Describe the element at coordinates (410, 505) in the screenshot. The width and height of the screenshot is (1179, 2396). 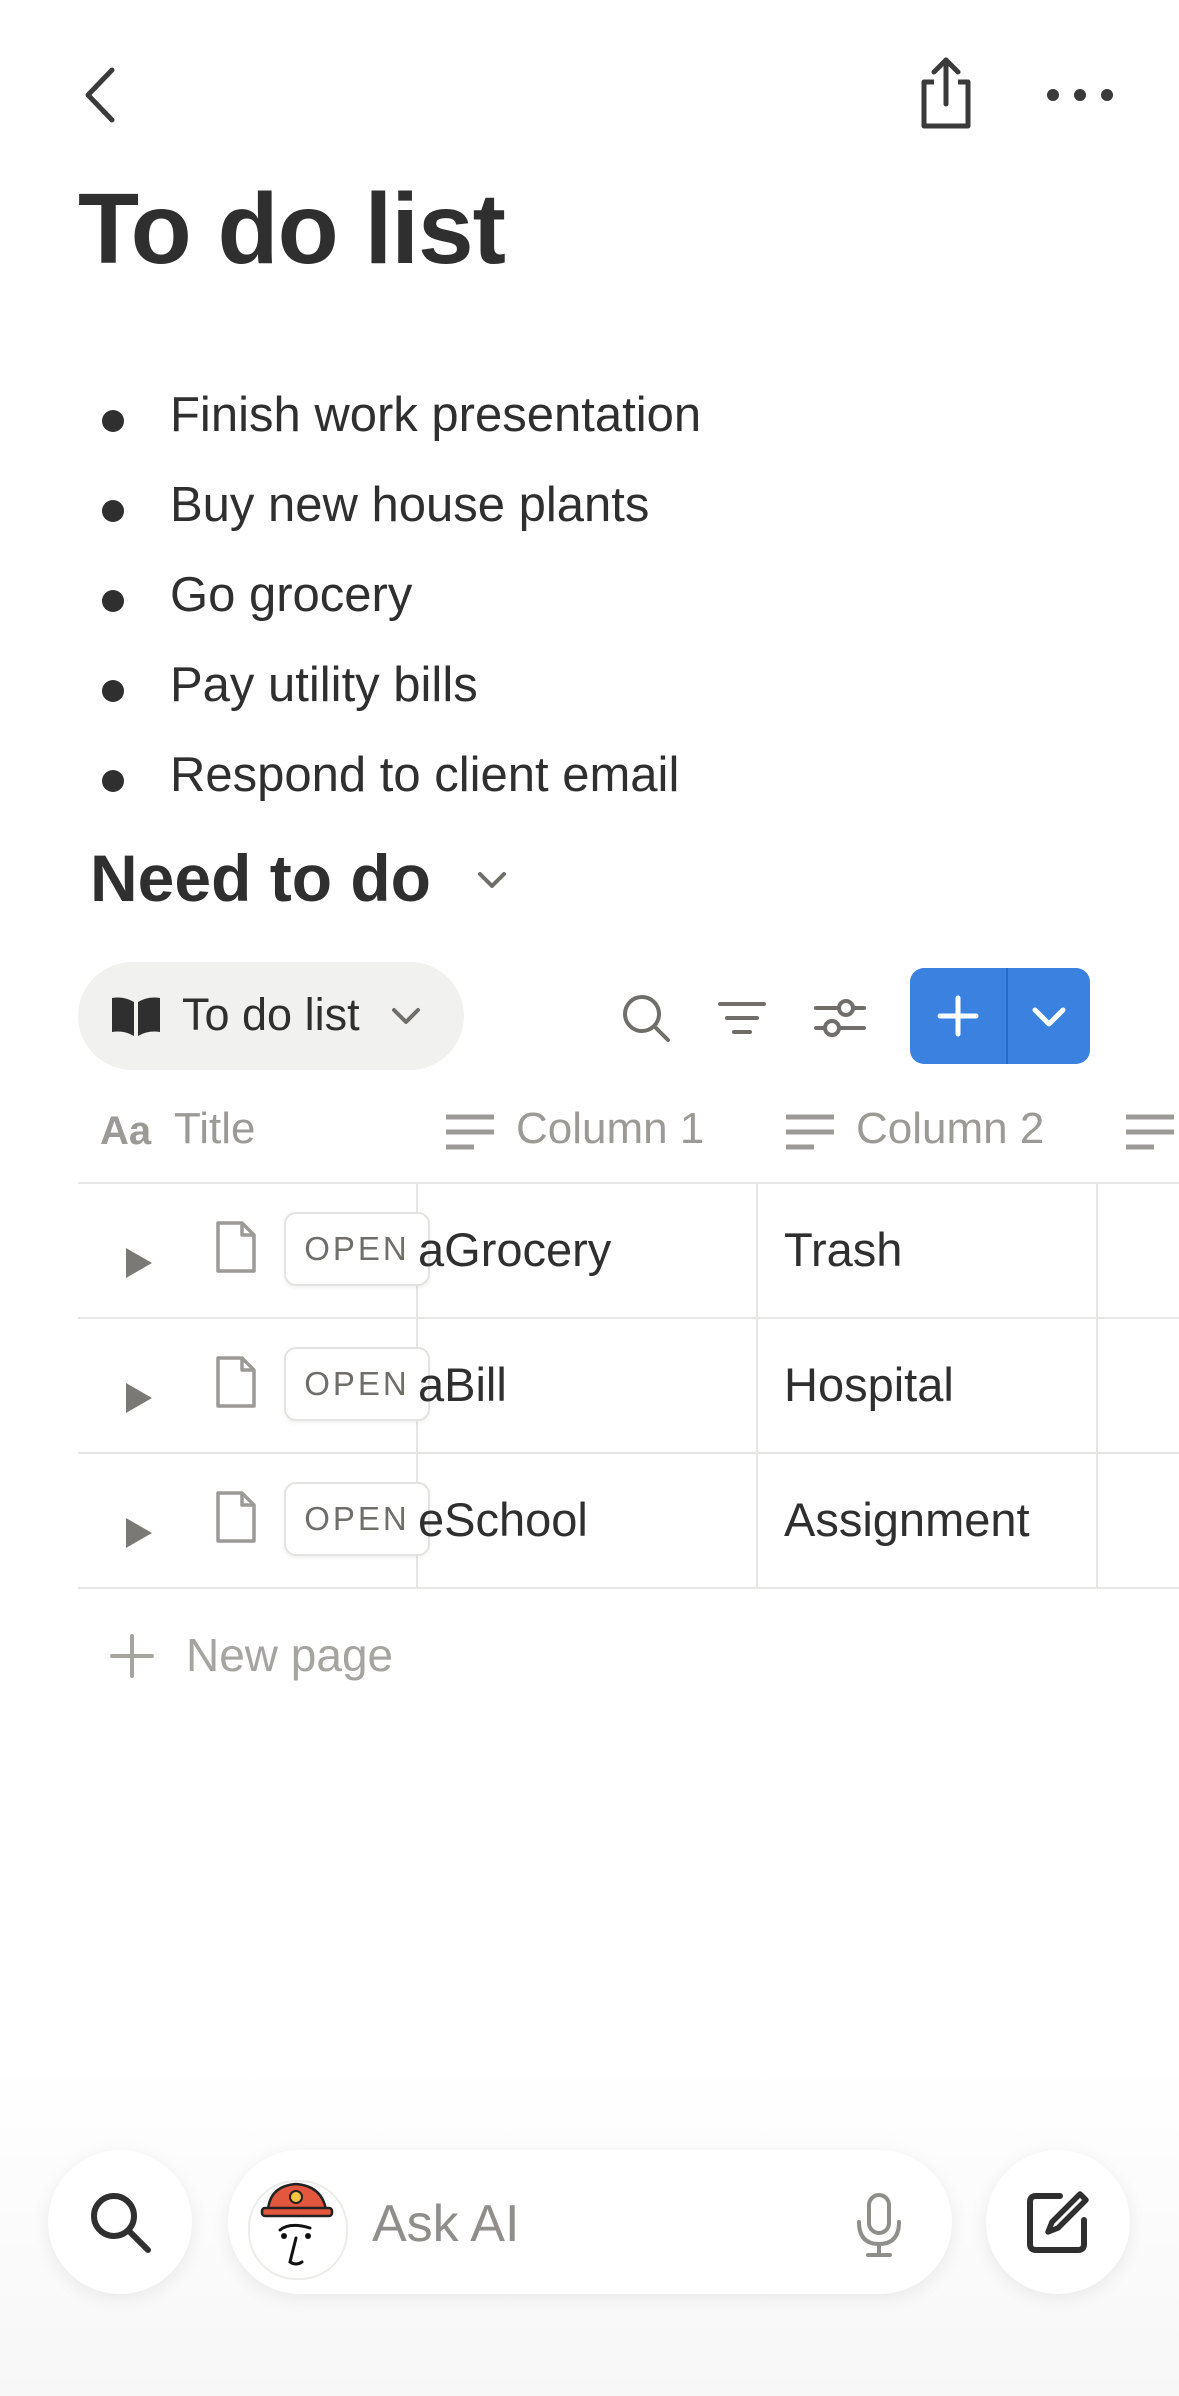
I see `bullet-text: Buy new house plants` at that location.